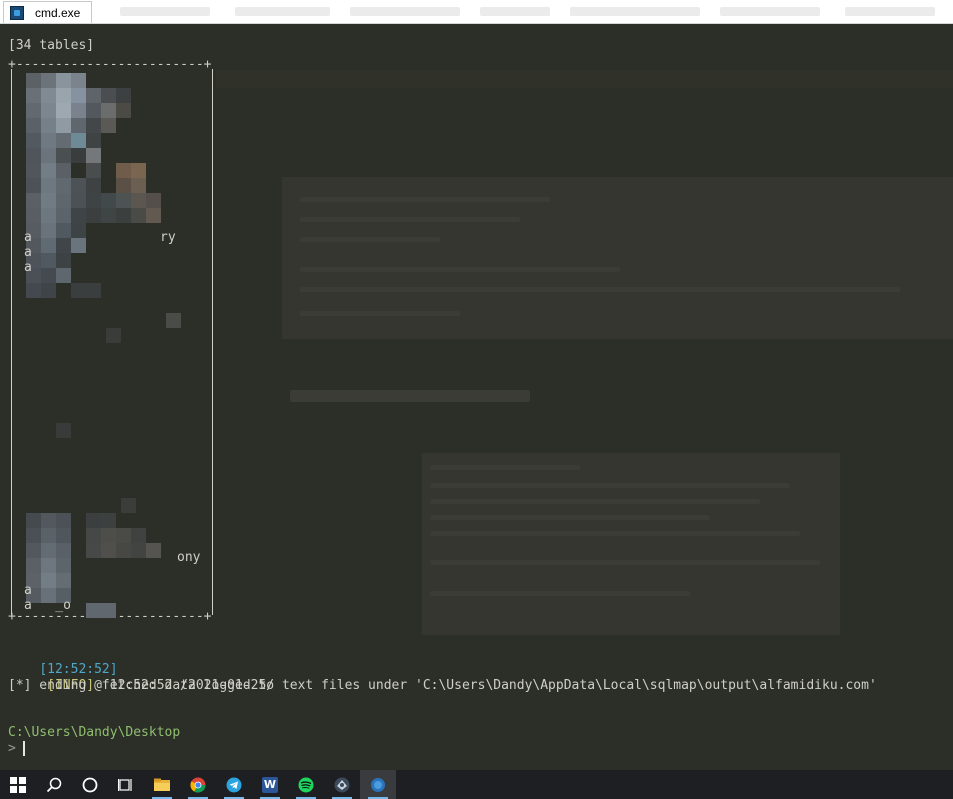 The height and width of the screenshot is (799, 953). I want to click on windows-logo-icon, so click(18, 784).